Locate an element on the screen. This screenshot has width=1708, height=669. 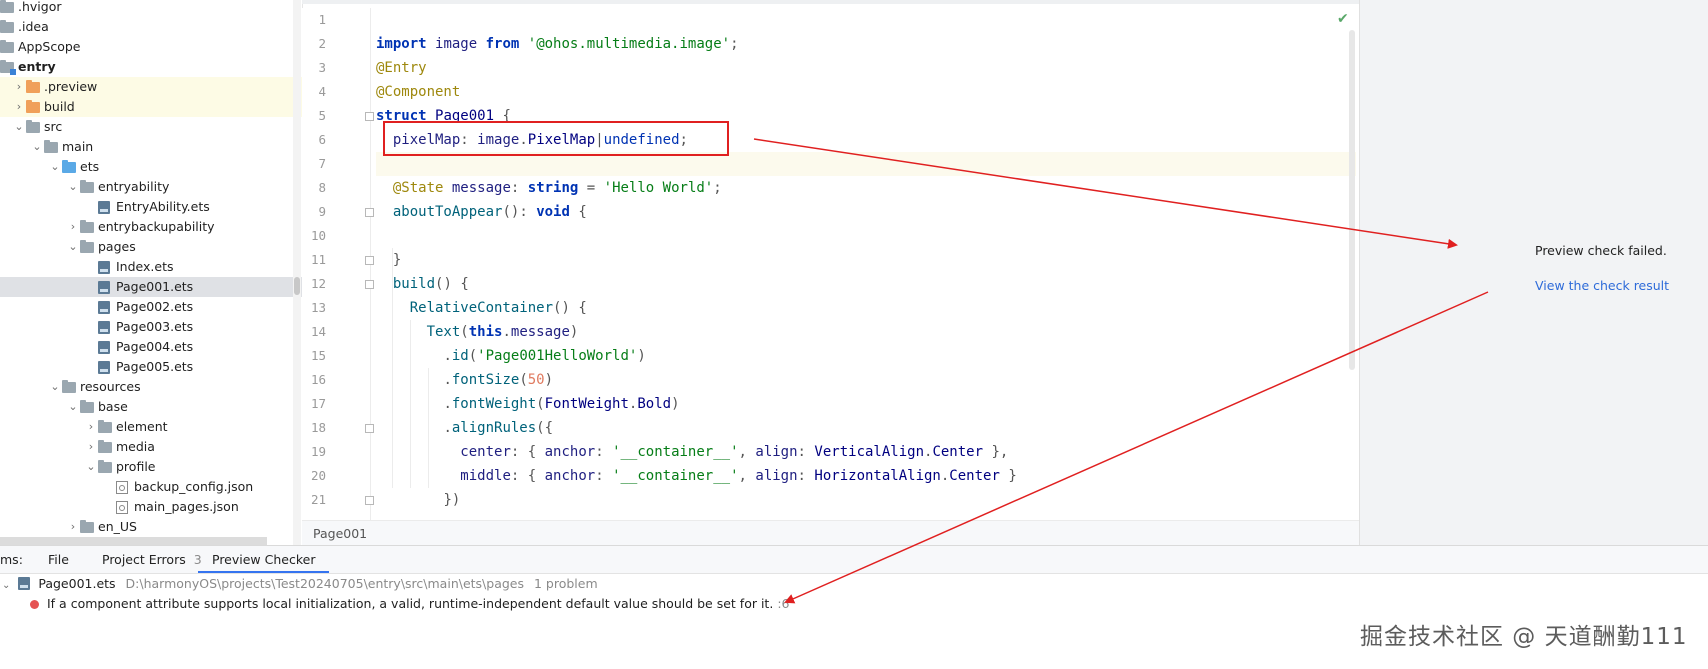
tree-item-label: Page003.ets is located at coordinates (155, 326).